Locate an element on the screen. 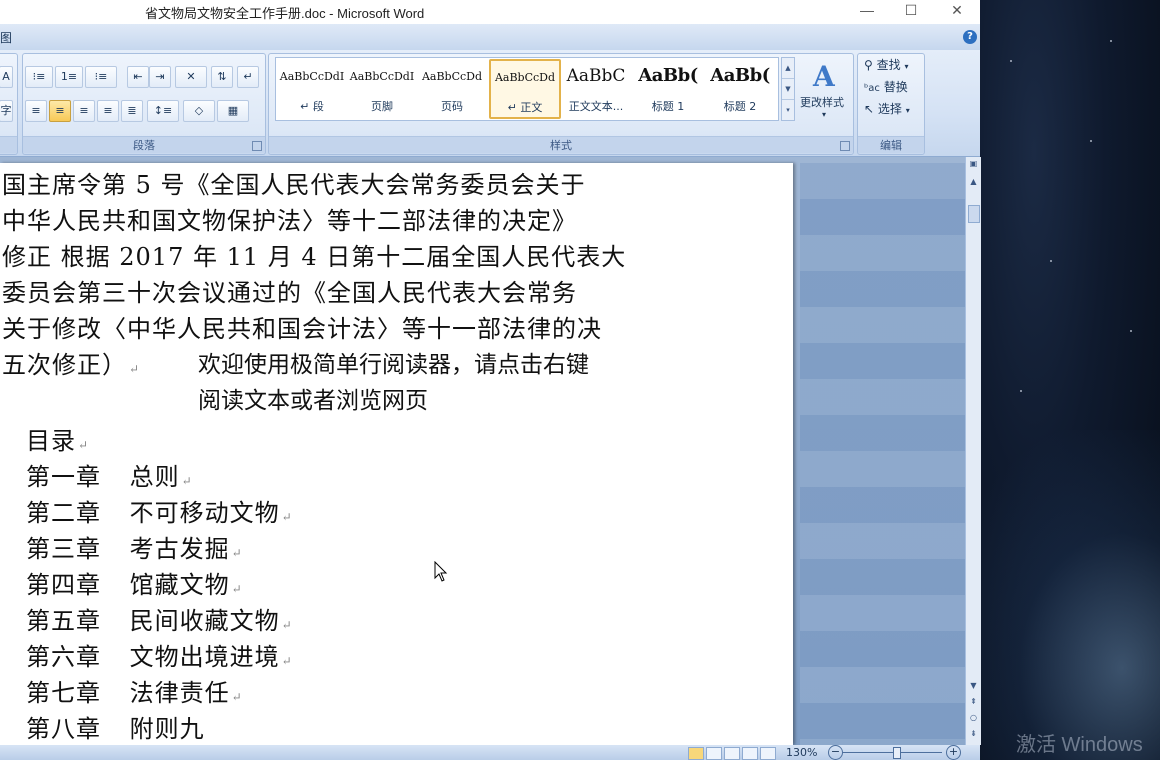 The image size is (1160, 760). style-item-heading-1: AaBb( 标题 1 is located at coordinates (668, 88).